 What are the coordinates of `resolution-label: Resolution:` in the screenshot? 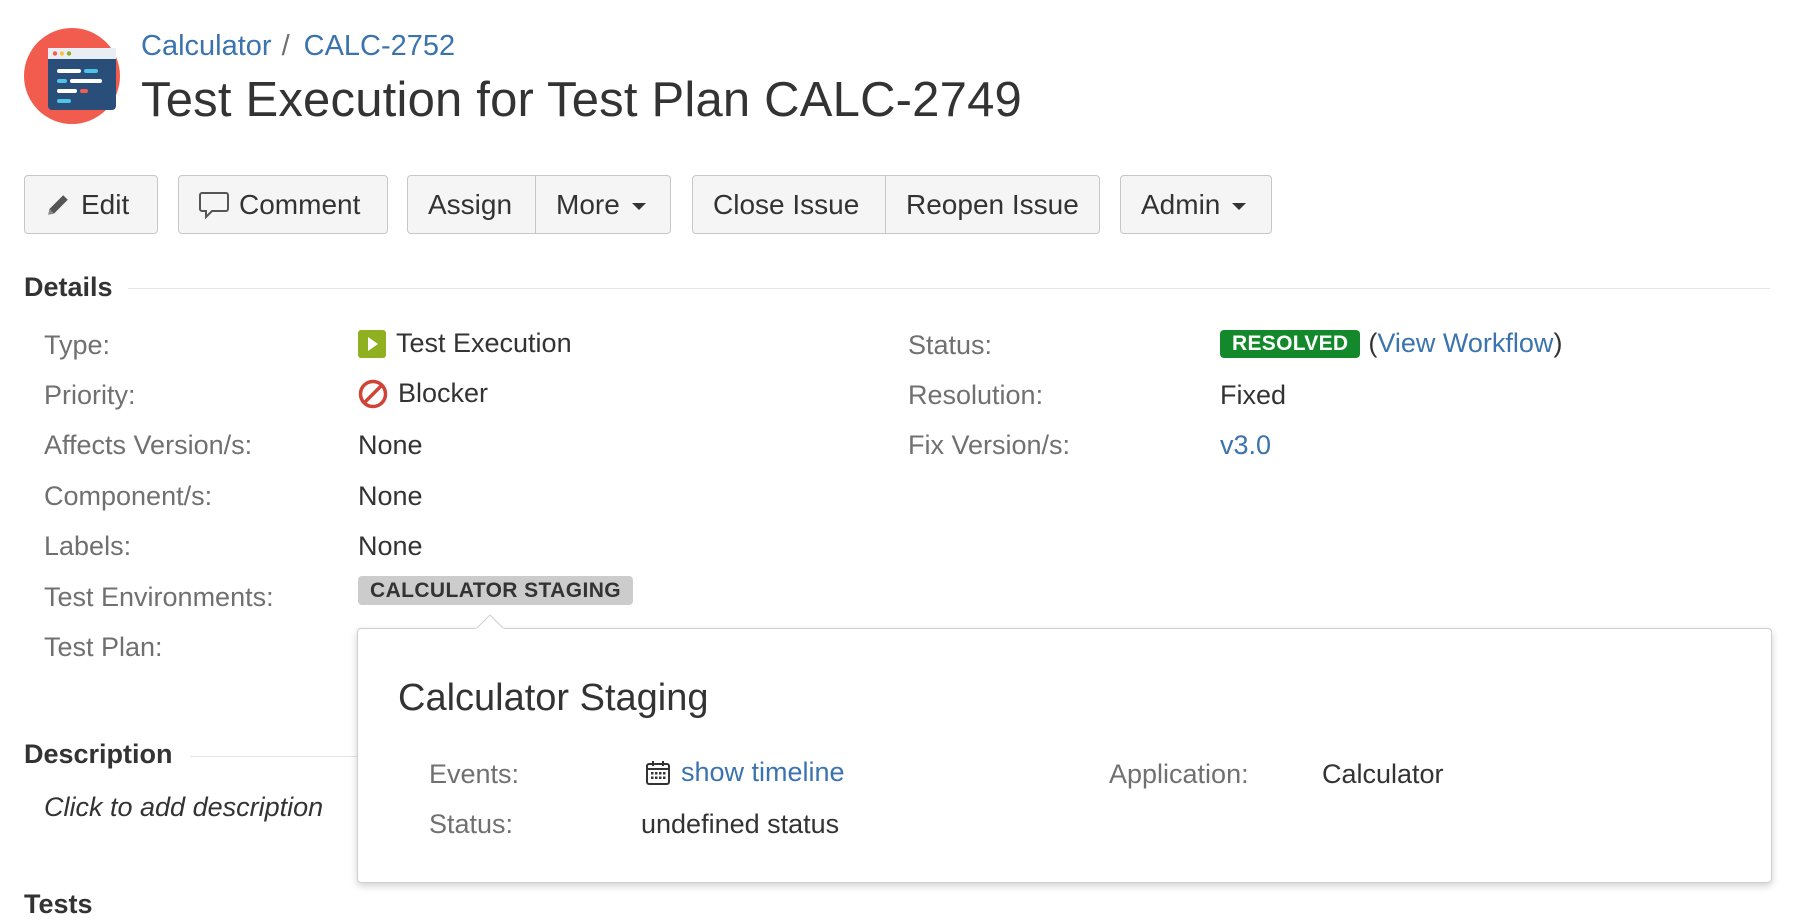 It's located at (976, 395).